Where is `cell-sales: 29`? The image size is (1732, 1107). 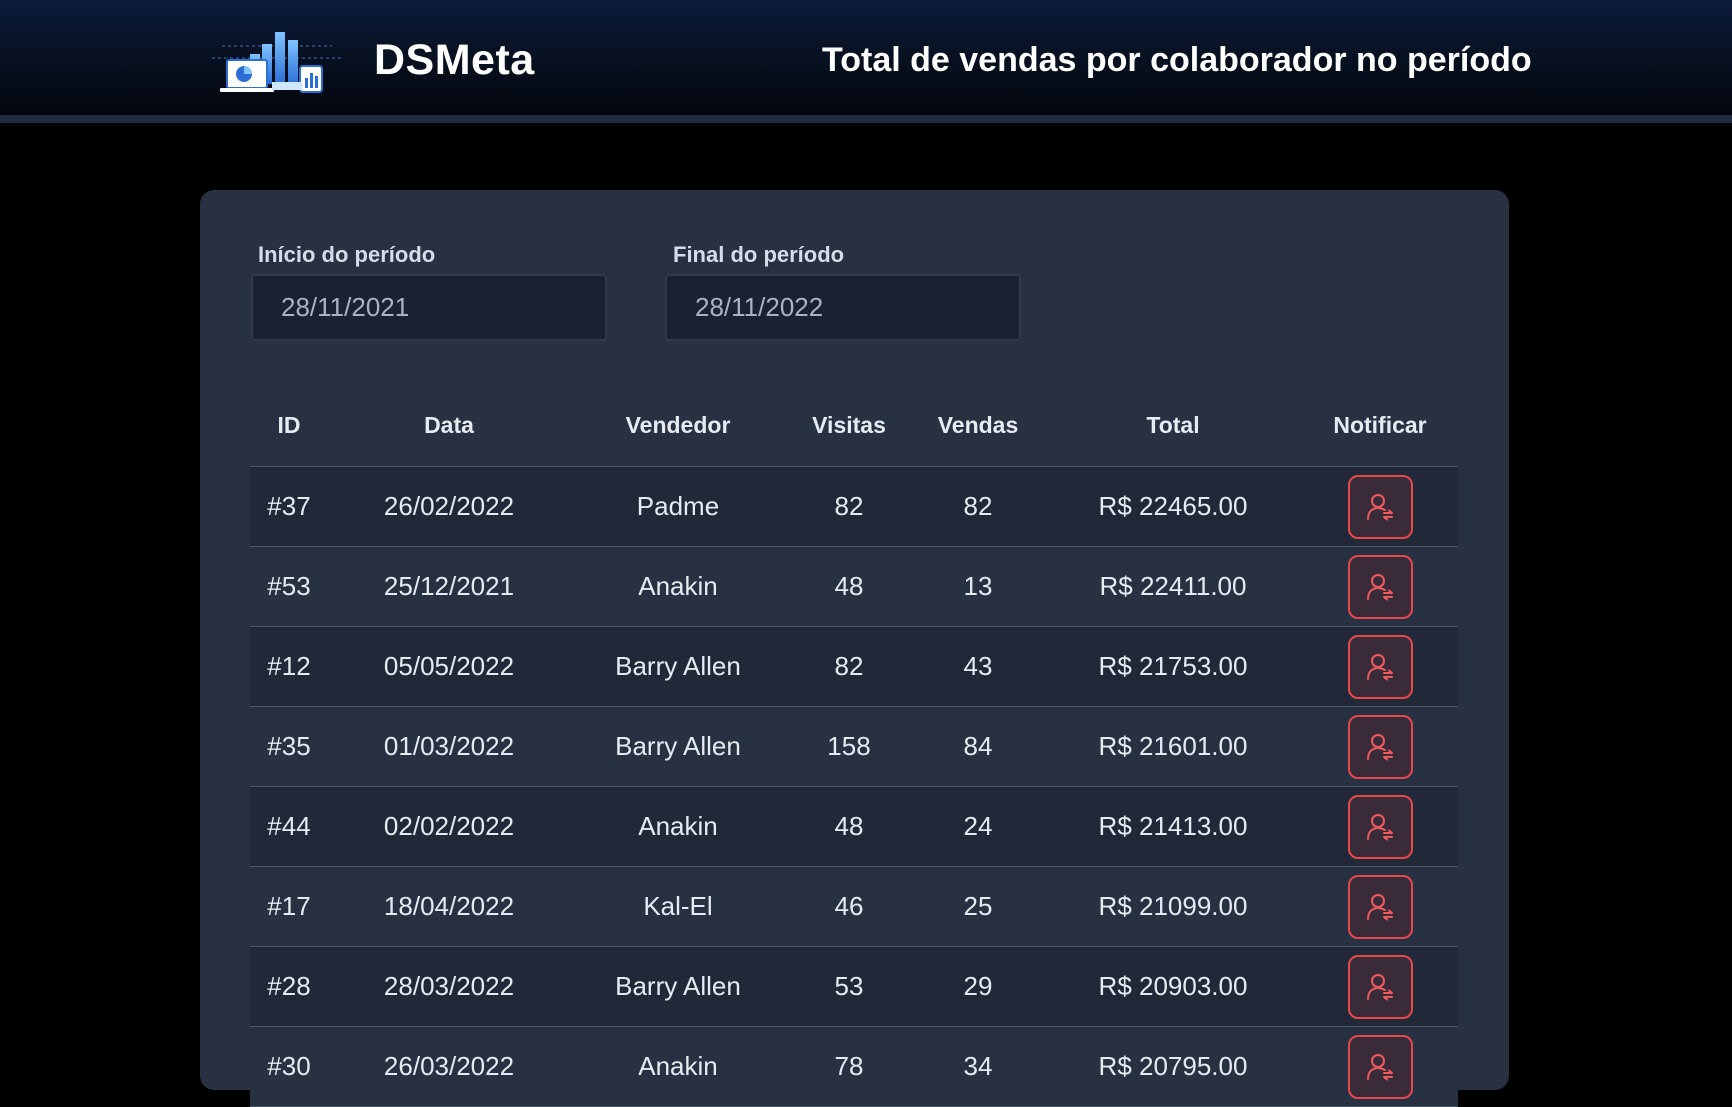 cell-sales: 29 is located at coordinates (978, 986).